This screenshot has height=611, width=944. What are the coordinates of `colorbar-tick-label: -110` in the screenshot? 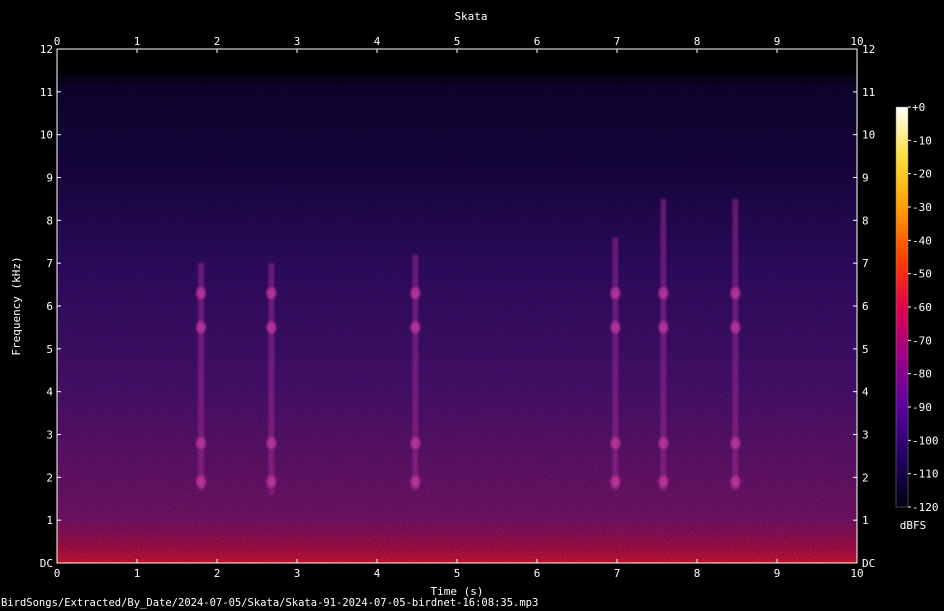 It's located at (925, 474).